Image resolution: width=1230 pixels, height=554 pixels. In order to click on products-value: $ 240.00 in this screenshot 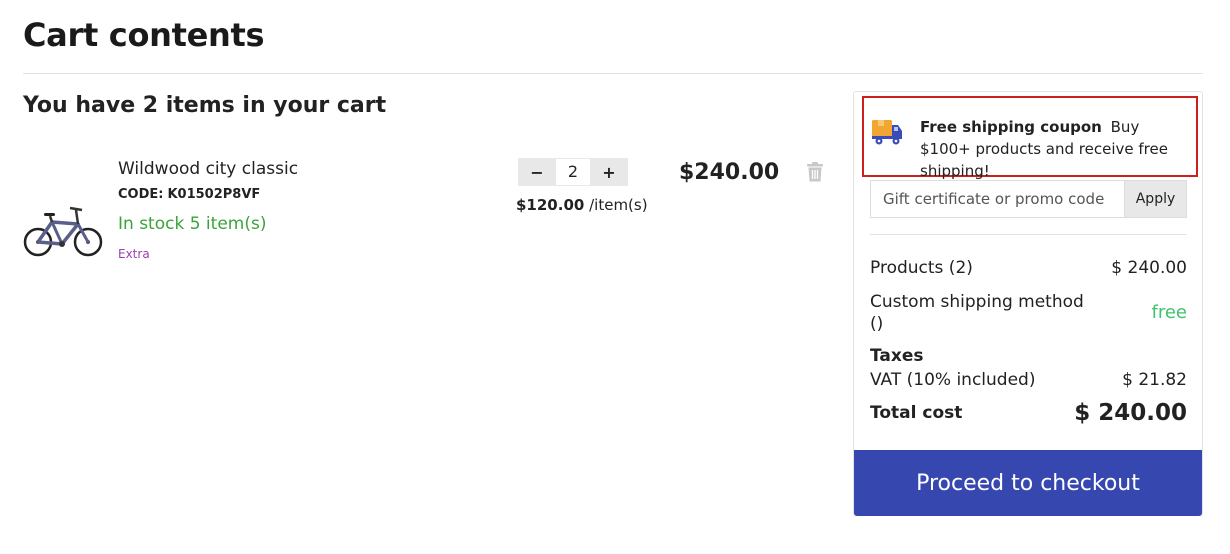, I will do `click(1149, 268)`.